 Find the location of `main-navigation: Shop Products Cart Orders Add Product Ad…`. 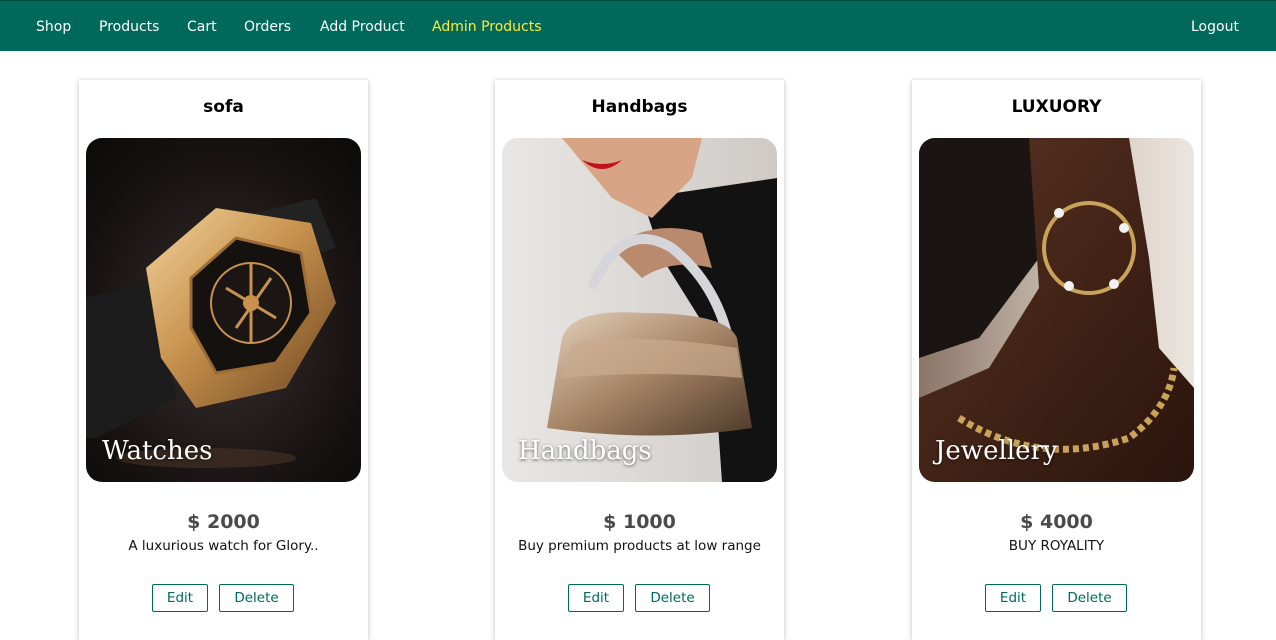

main-navigation: Shop Products Cart Orders Add Product Ad… is located at coordinates (638, 25).